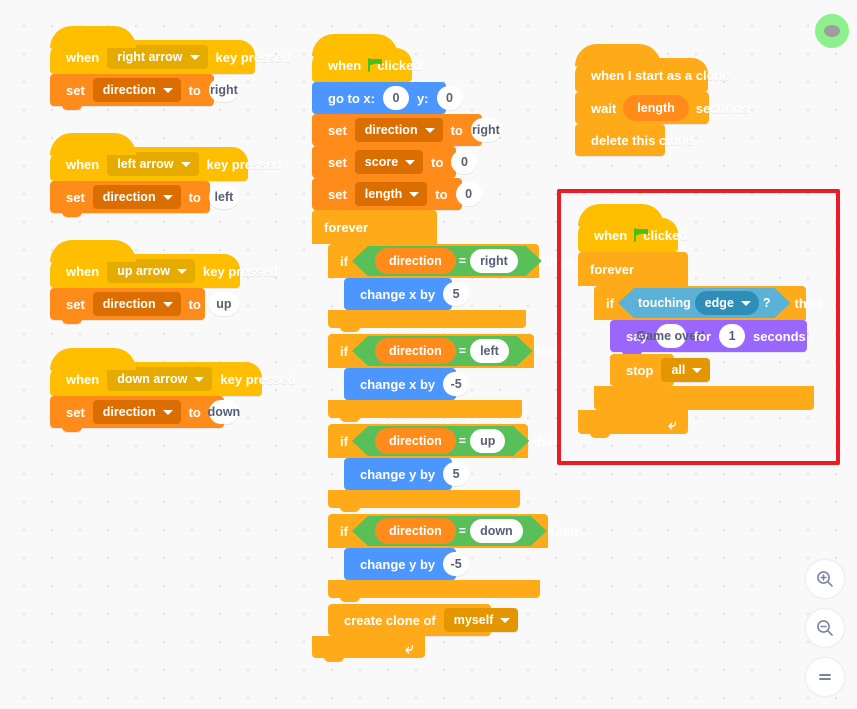 The height and width of the screenshot is (709, 857). I want to click on if-direction-left-block: if direction = left then change x by -5, so click(446, 378).